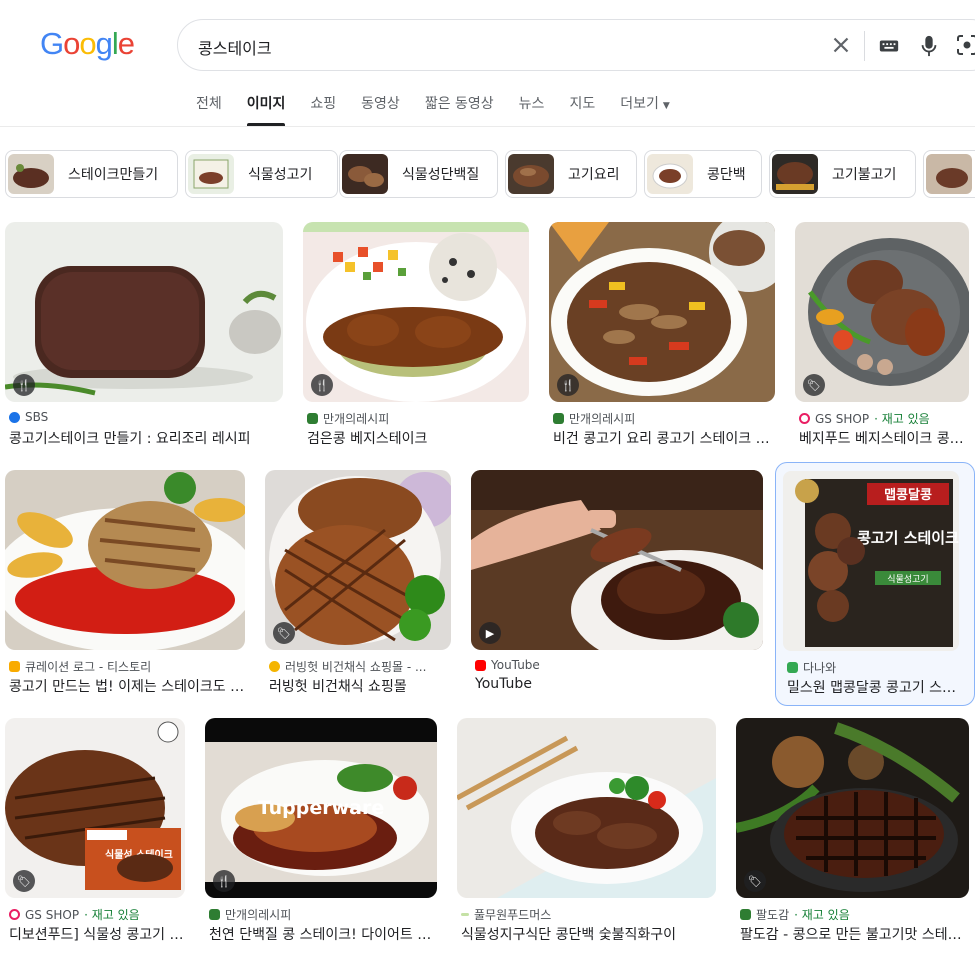  Describe the element at coordinates (144, 438) in the screenshot. I see `result-title: 콩고기스테이크 만들기 : 요리조리 레시피` at that location.